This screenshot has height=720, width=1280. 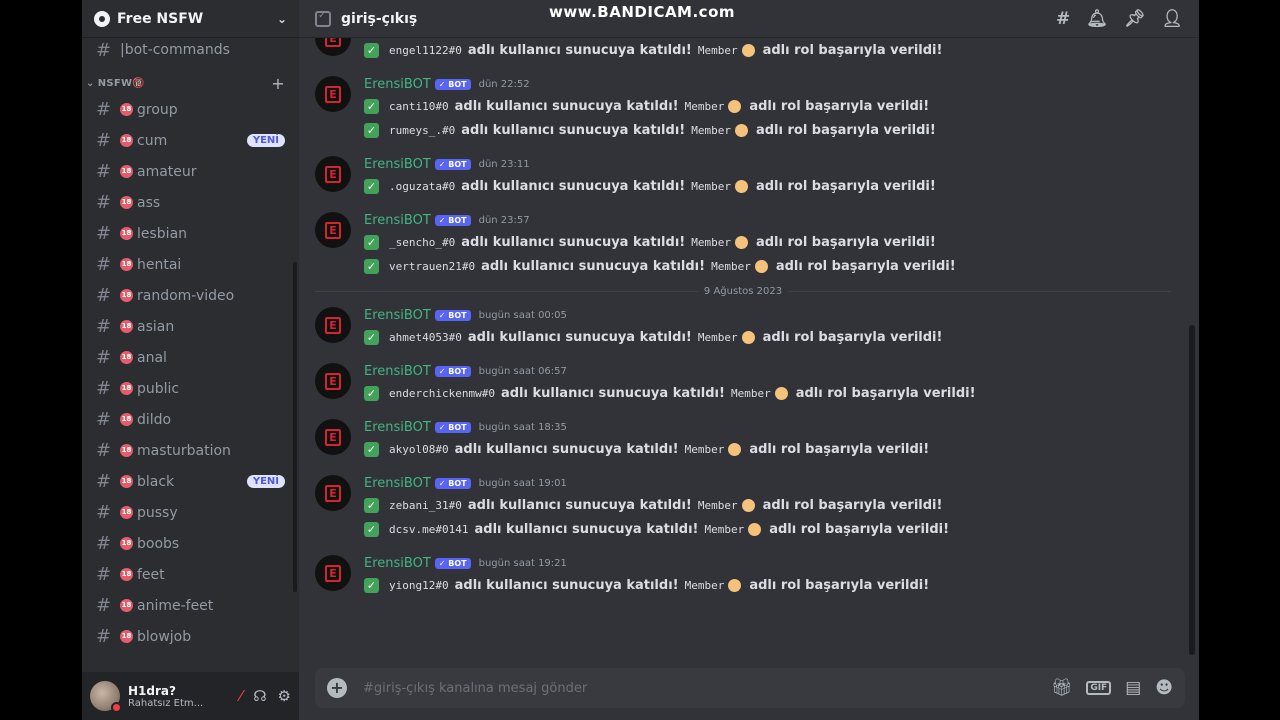 I want to click on emoji-icon: ☻, so click(x=1164, y=688).